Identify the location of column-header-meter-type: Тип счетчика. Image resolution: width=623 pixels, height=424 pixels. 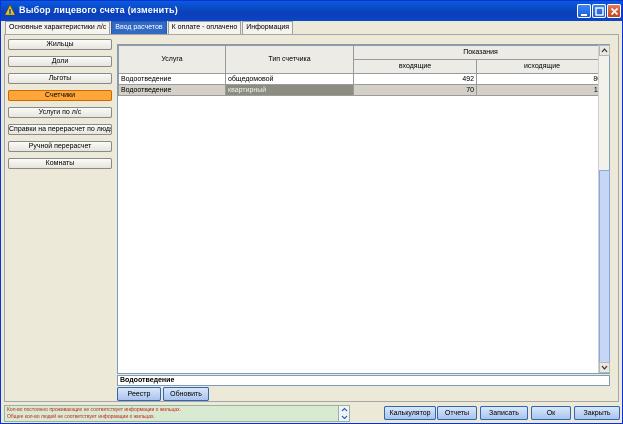
(289, 59).